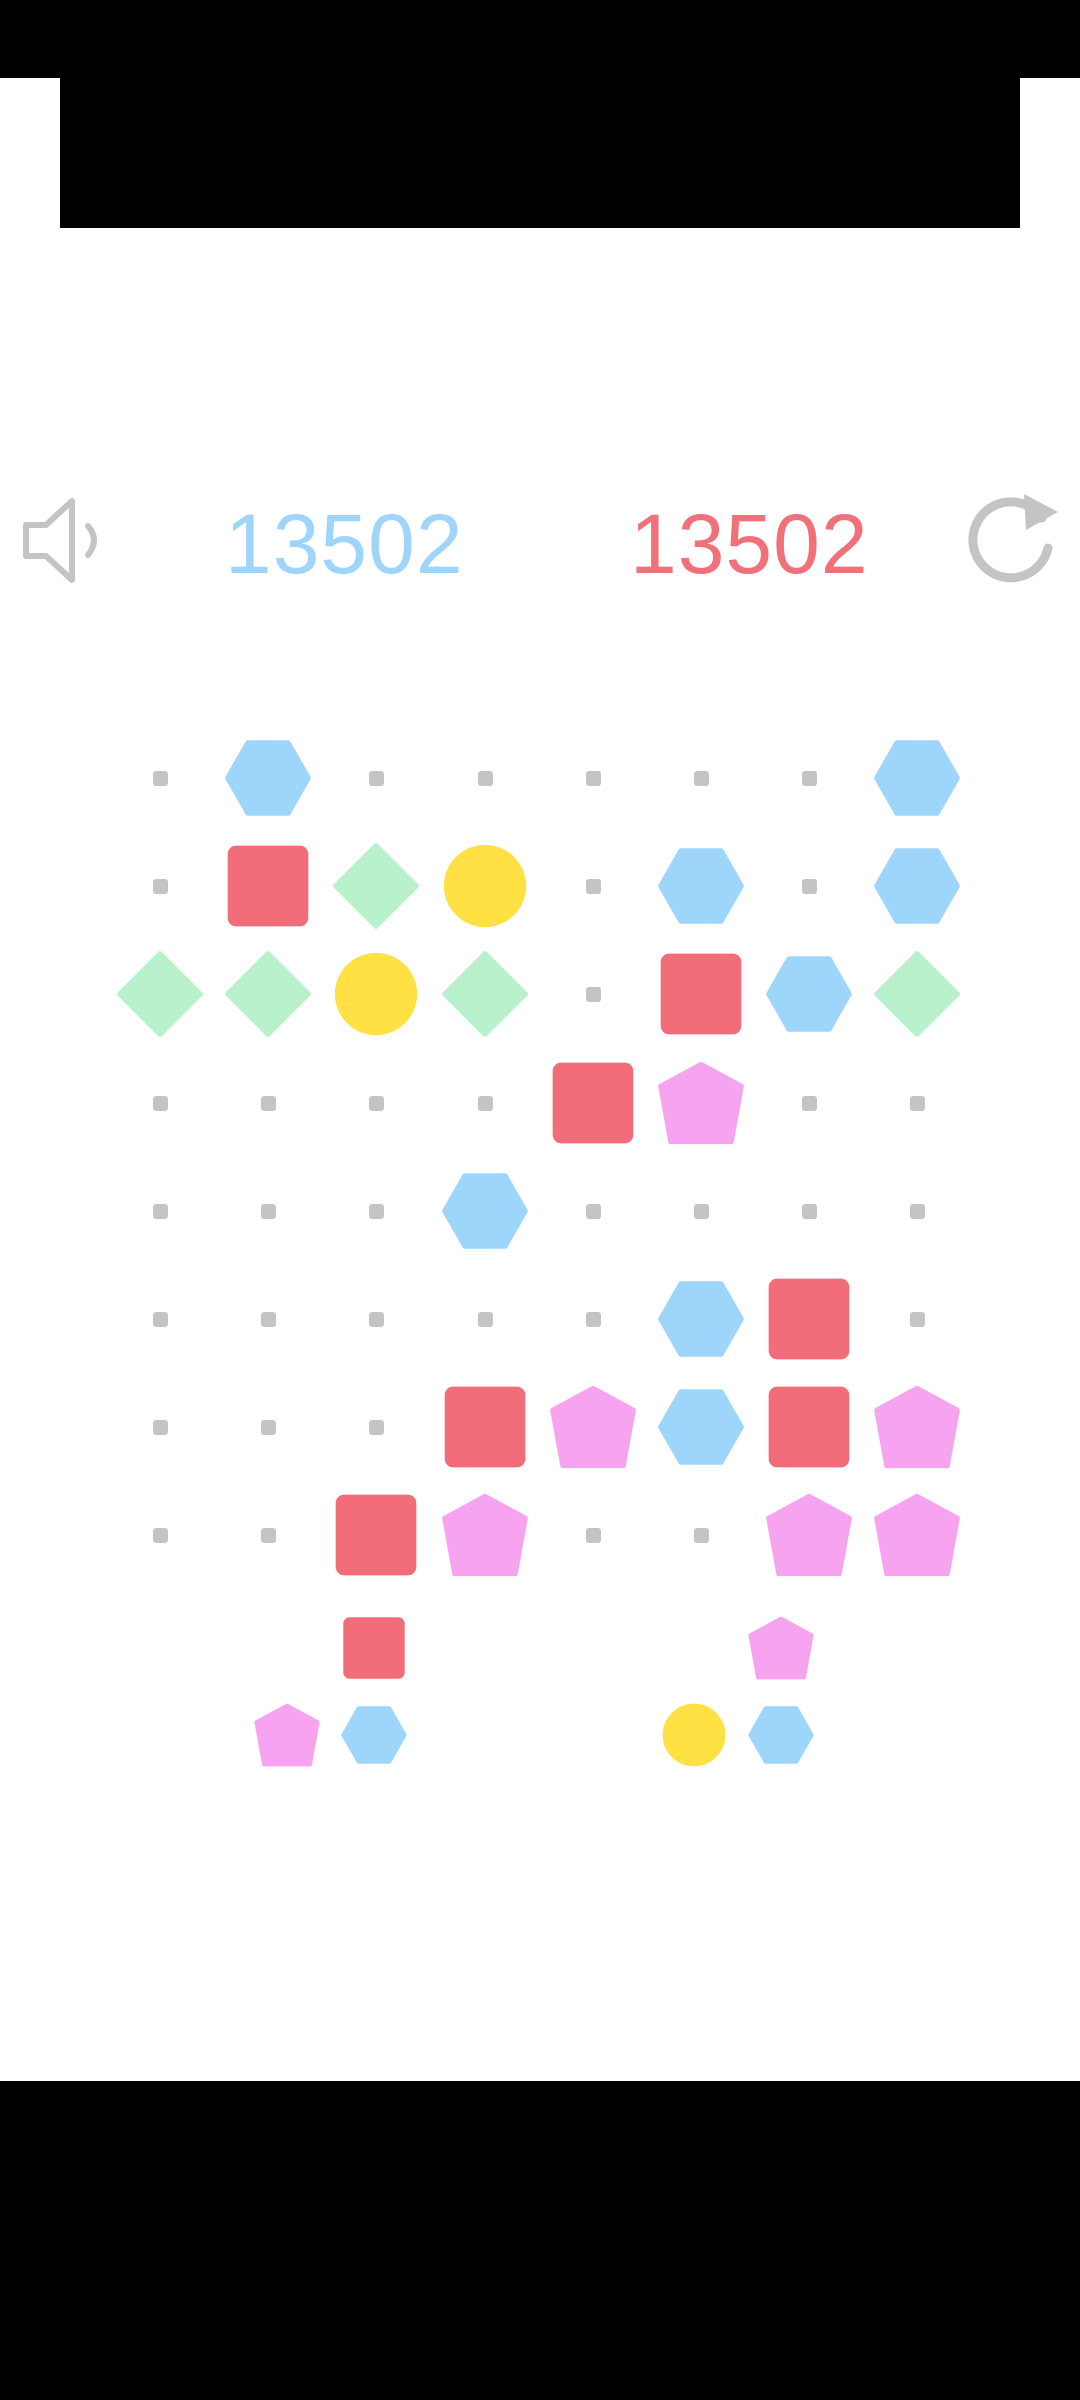 Image resolution: width=1080 pixels, height=2400 pixels. What do you see at coordinates (374, 1648) in the screenshot?
I see `piece-square-cell` at bounding box center [374, 1648].